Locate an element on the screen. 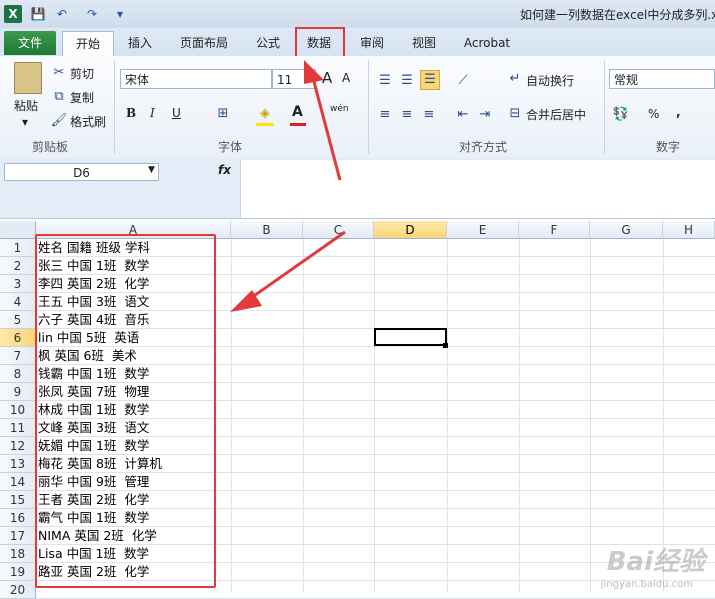  arrow-head-data-tab is located at coordinates (314, 72).